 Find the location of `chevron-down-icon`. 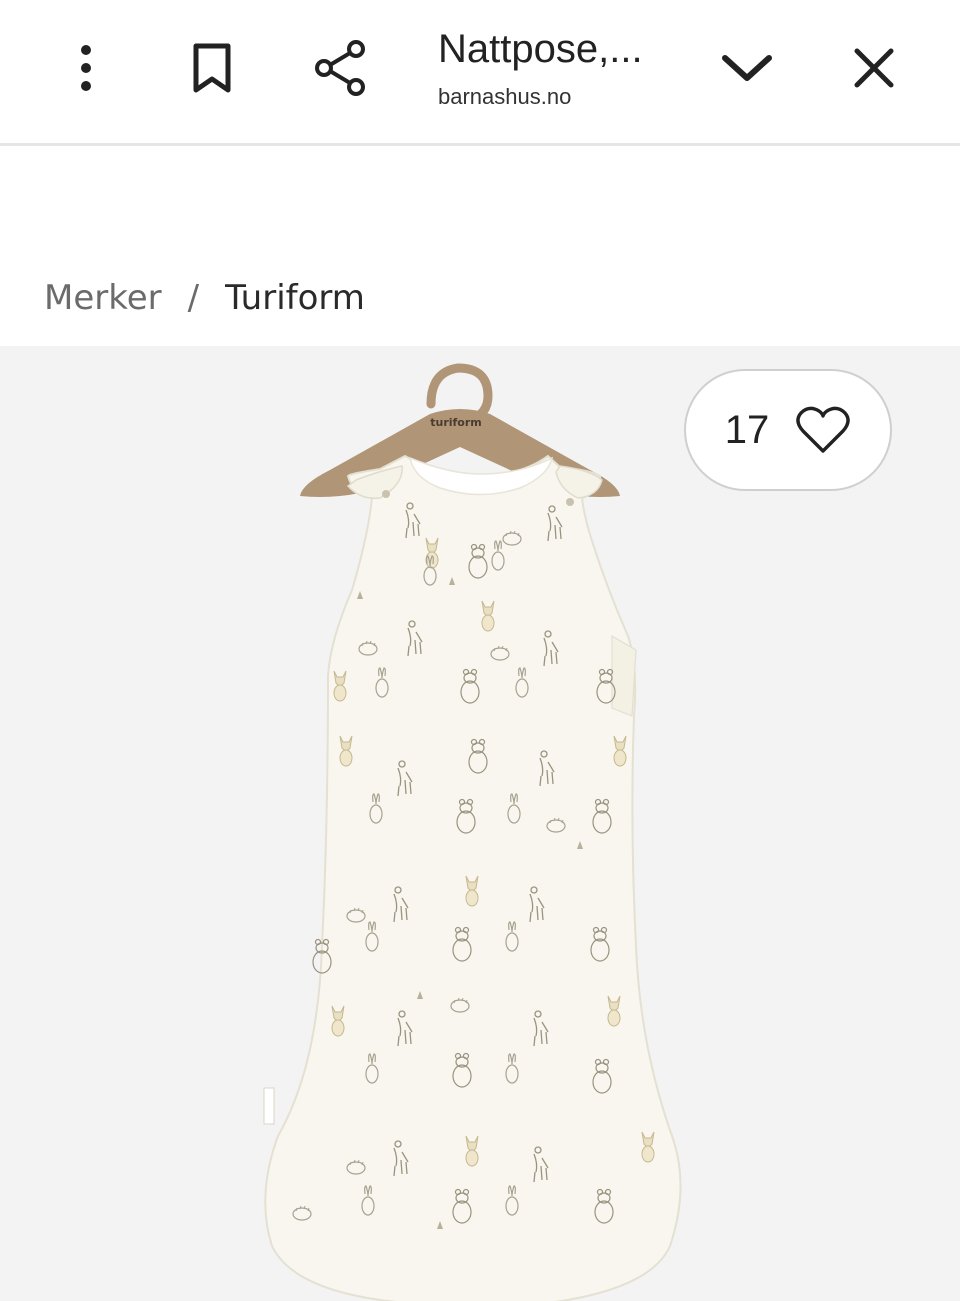

chevron-down-icon is located at coordinates (747, 68).